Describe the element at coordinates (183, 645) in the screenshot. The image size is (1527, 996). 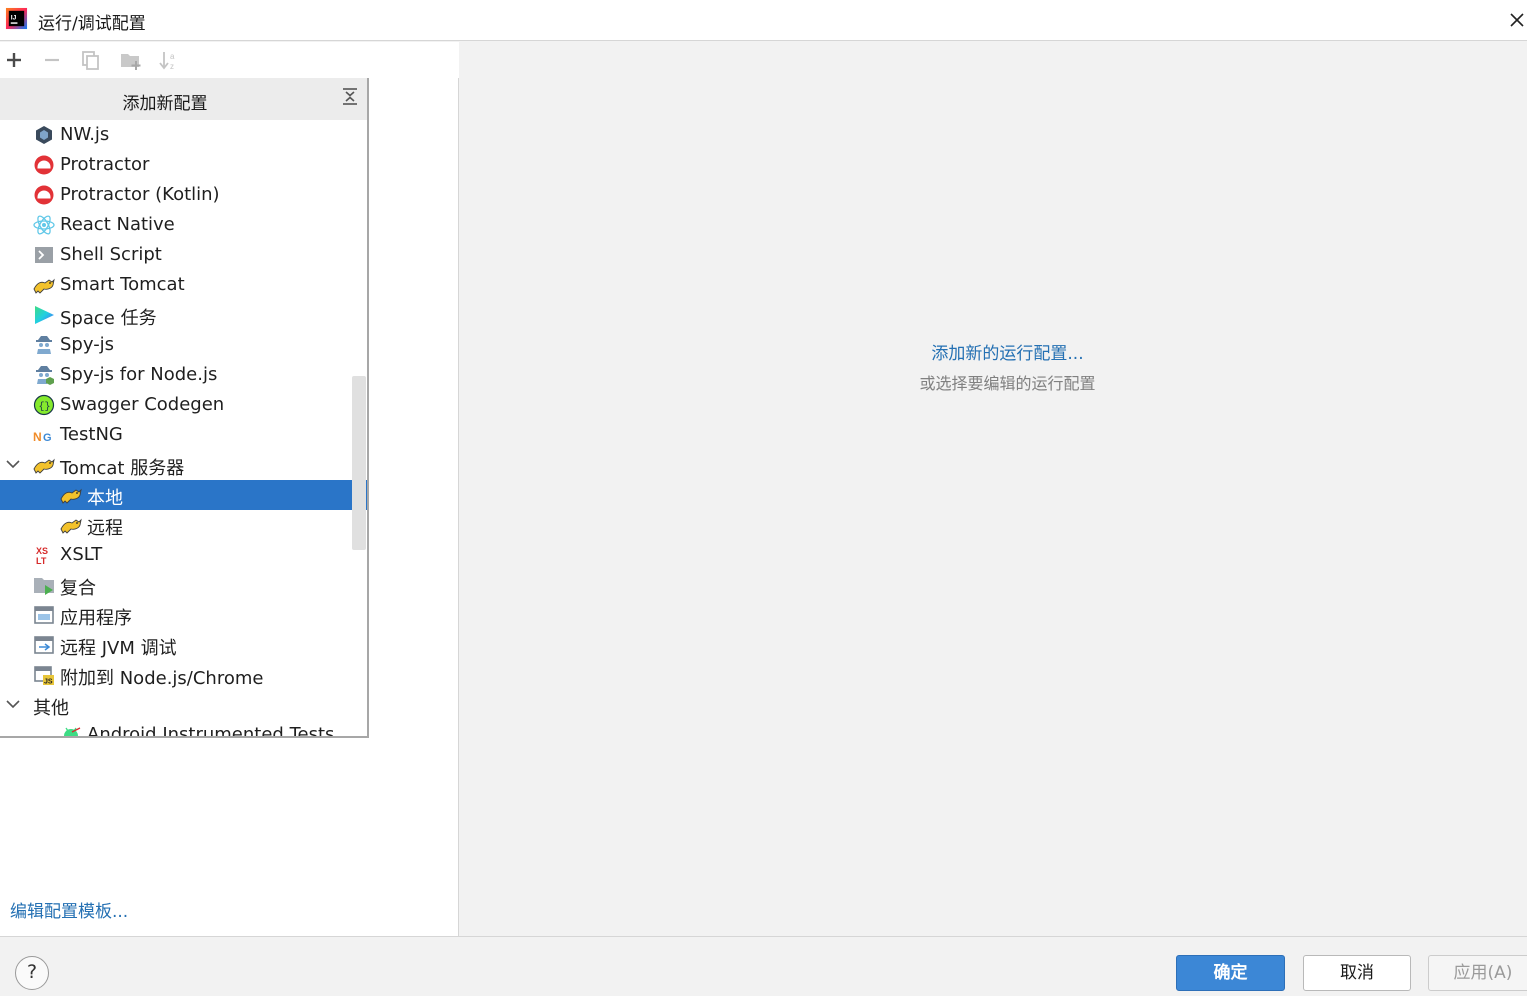
I see `list-item-remote-jvm-debug: 远程 JVM 调试` at that location.